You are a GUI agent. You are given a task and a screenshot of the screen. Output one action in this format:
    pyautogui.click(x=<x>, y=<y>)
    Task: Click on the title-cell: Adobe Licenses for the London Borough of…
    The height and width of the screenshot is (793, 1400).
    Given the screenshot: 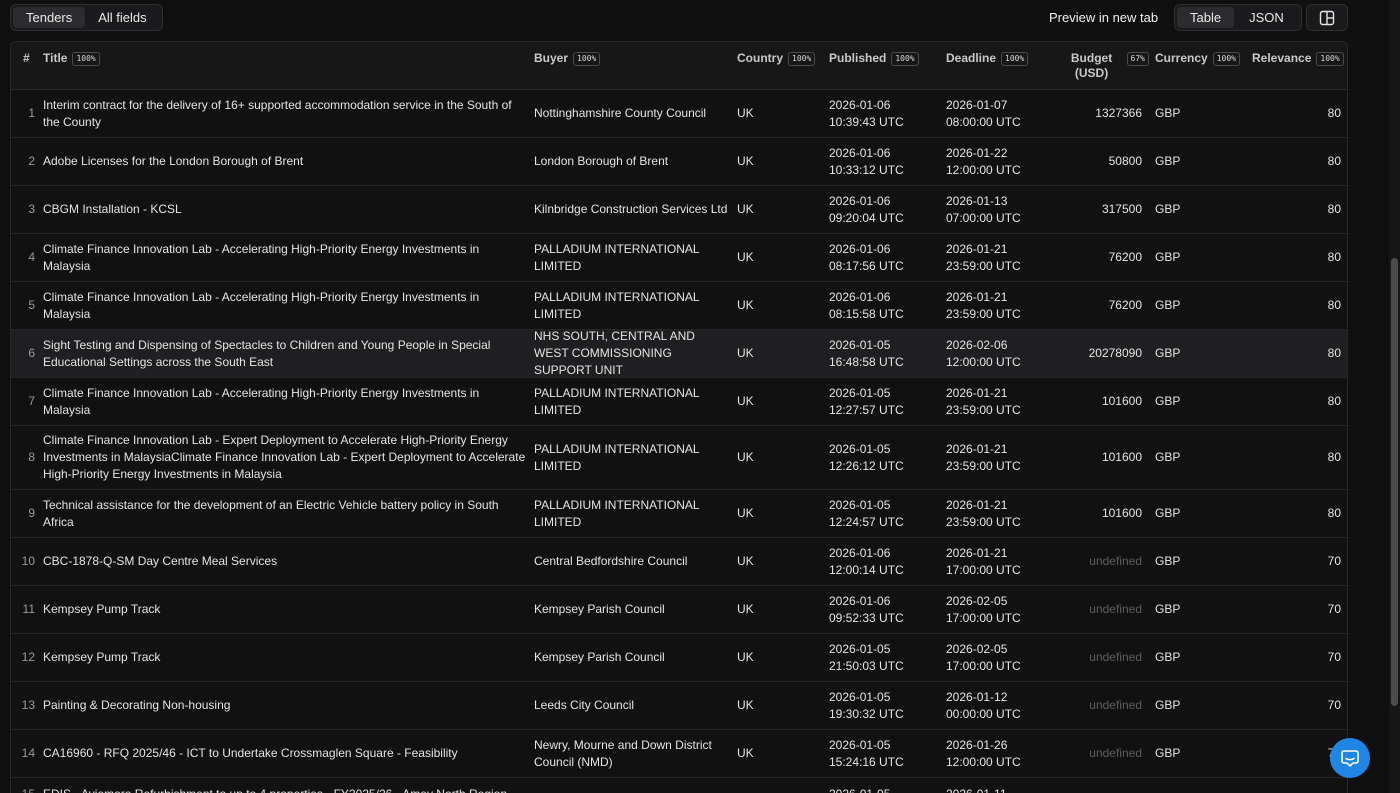 What is the action you would take?
    pyautogui.click(x=173, y=161)
    